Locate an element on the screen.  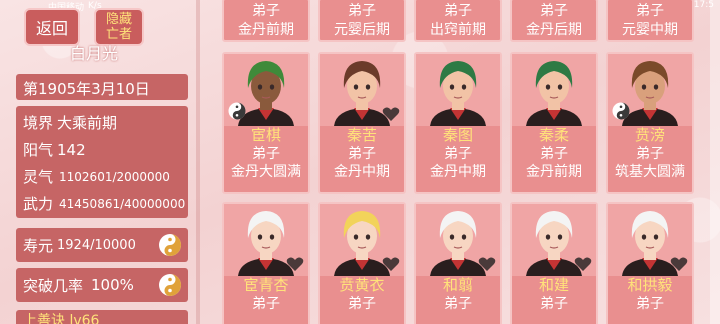
disciple-card: 秦苦 弟子 金丹中期 is located at coordinates (362, 123).